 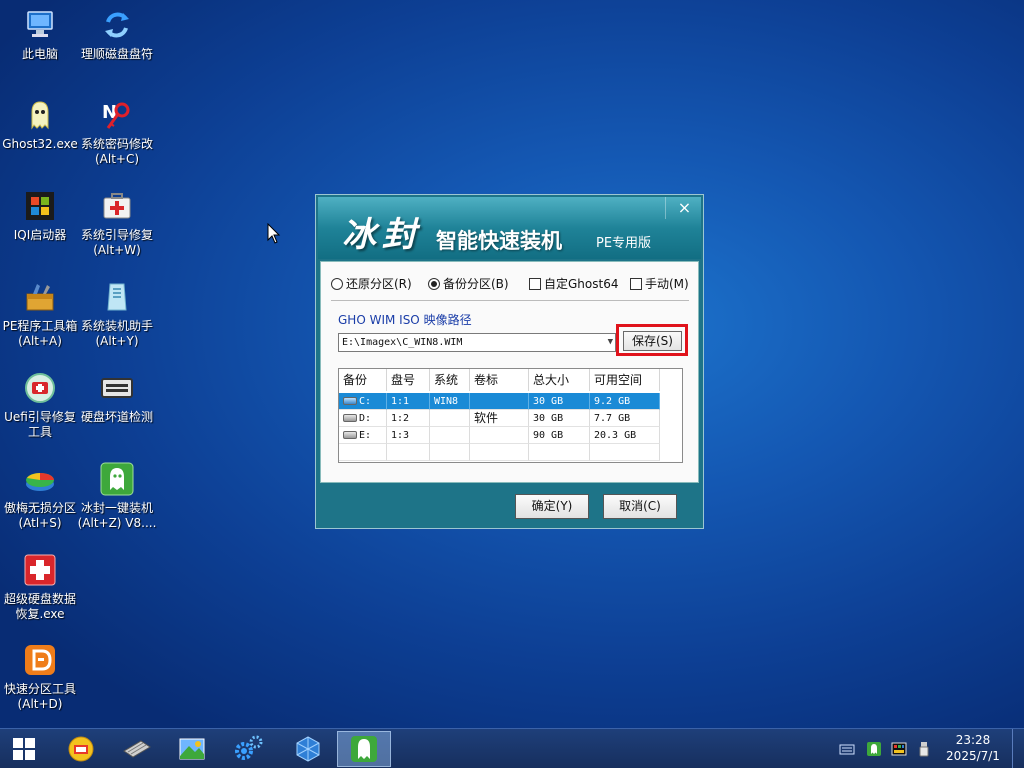 I want to click on column-header-disk: 盘号, so click(x=408, y=380).